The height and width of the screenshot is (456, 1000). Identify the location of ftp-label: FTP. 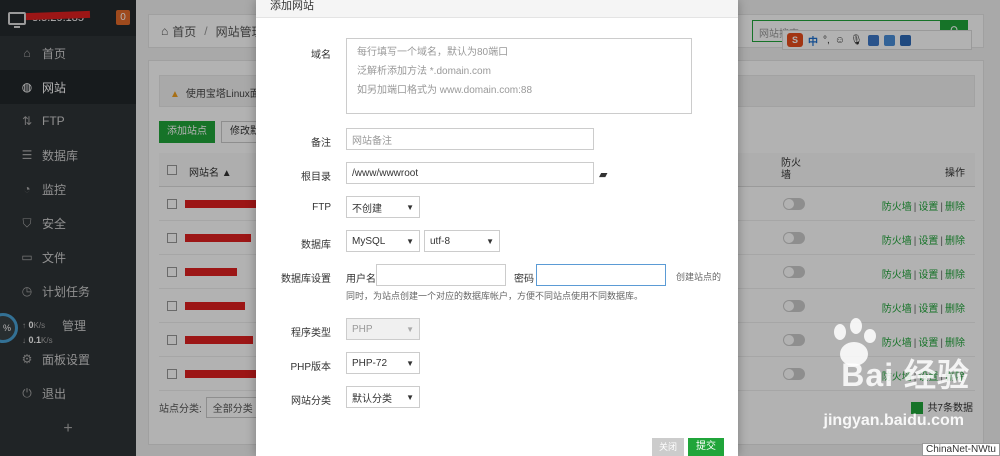
(321, 207).